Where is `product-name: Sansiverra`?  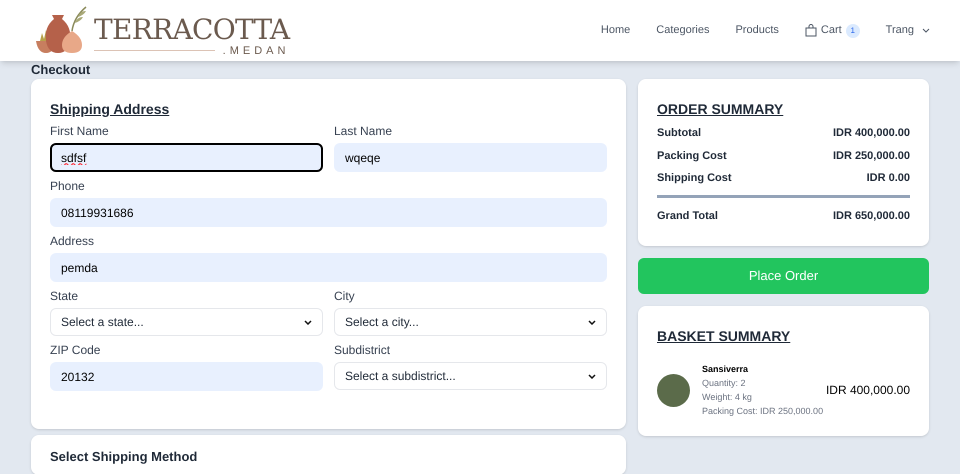 product-name: Sansiverra is located at coordinates (726, 369).